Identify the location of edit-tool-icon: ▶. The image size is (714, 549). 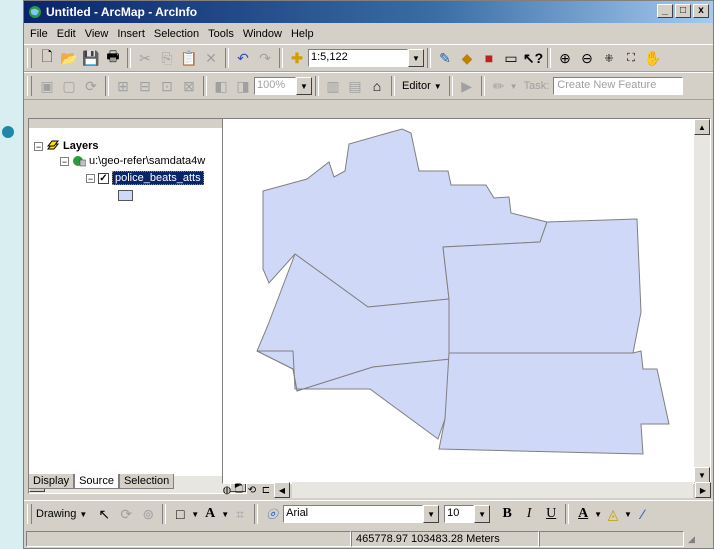
(467, 86).